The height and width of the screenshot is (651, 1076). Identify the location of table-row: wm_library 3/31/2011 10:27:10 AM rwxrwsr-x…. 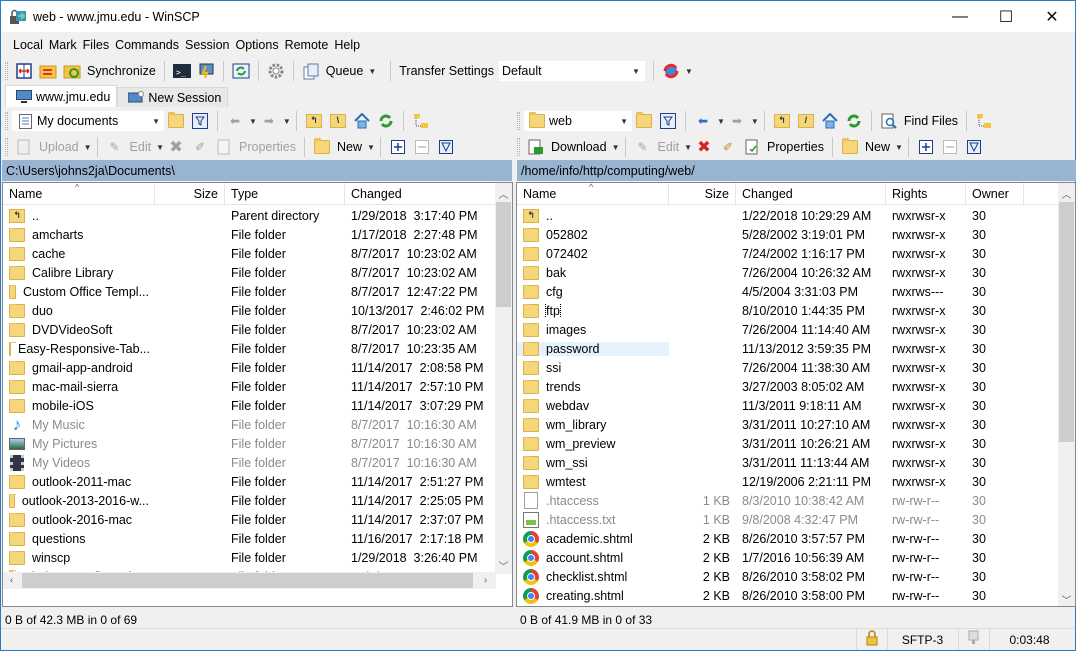
(796, 424).